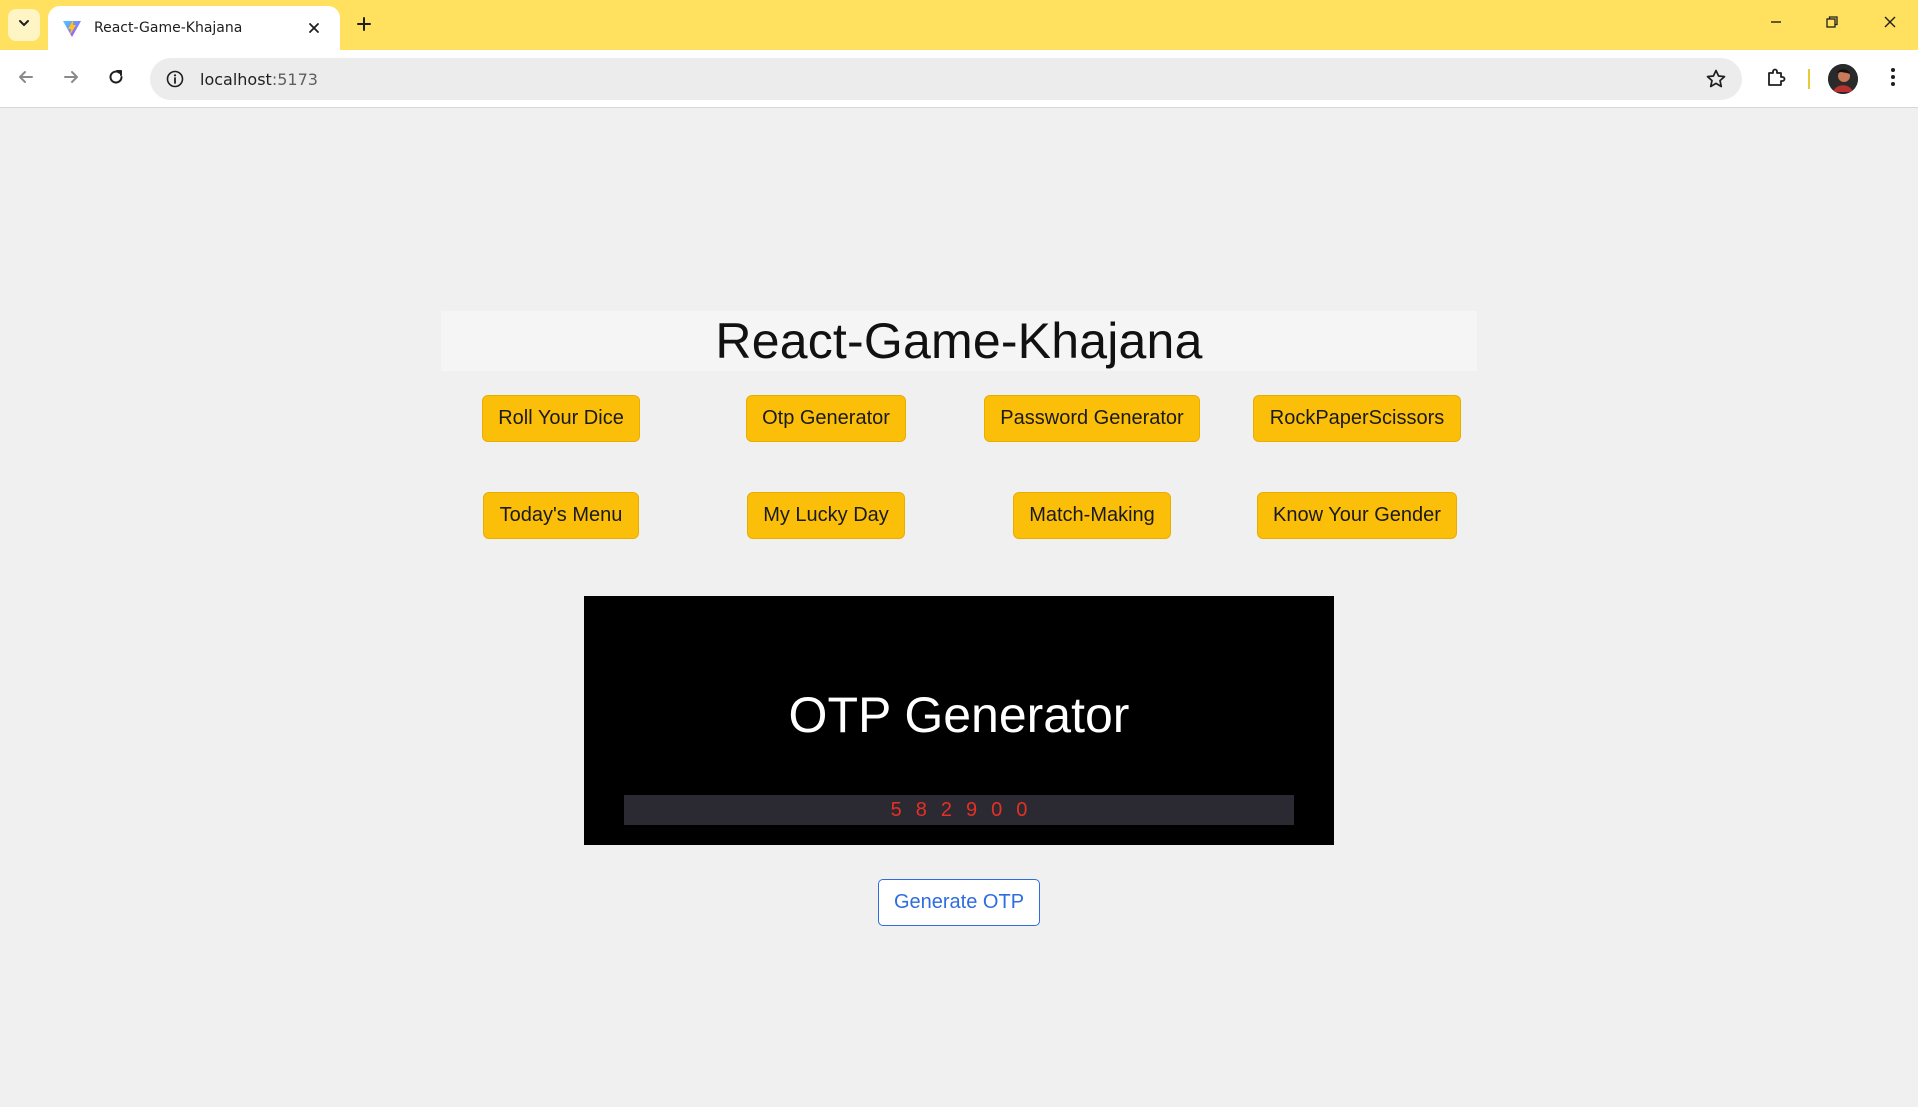  I want to click on plus-icon, so click(364, 26).